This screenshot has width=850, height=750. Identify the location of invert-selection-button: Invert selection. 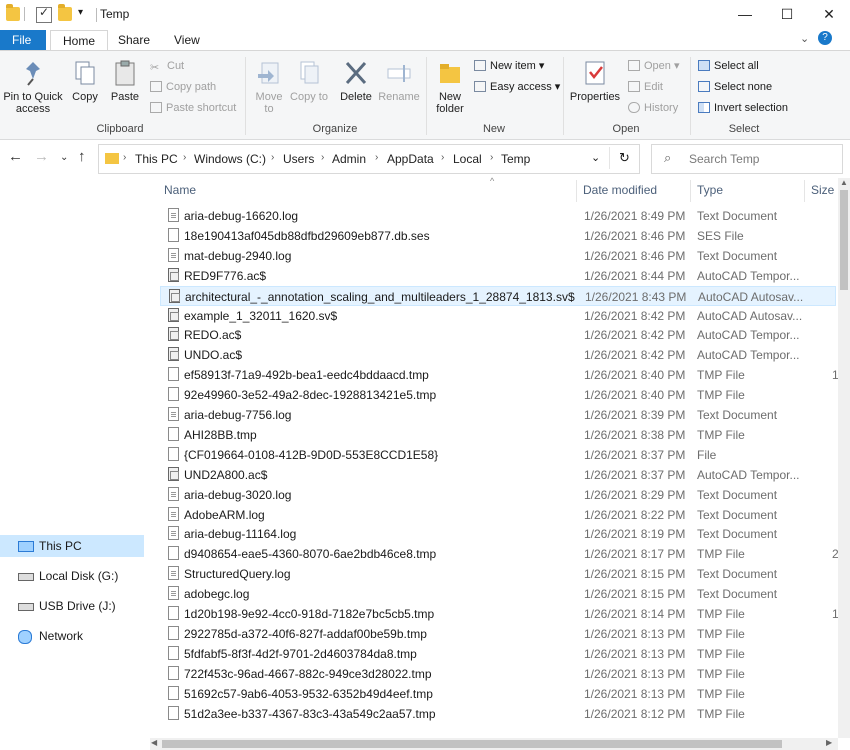
(743, 108).